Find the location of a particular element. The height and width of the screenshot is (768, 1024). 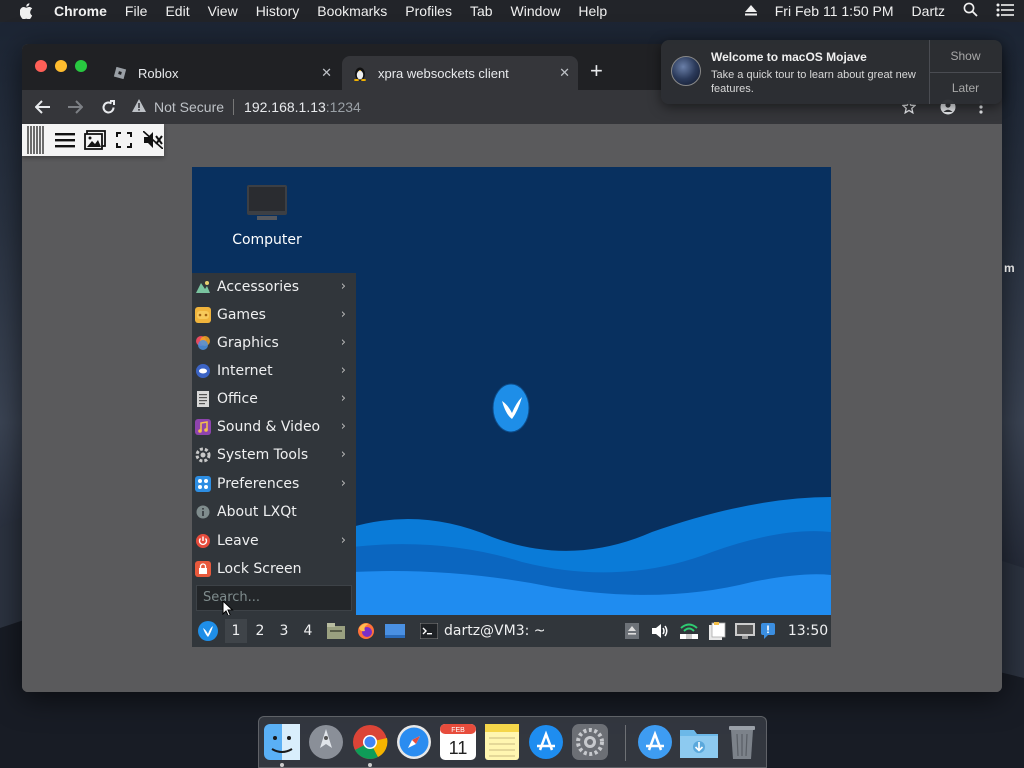

notification-center-icon is located at coordinates (1005, 11).